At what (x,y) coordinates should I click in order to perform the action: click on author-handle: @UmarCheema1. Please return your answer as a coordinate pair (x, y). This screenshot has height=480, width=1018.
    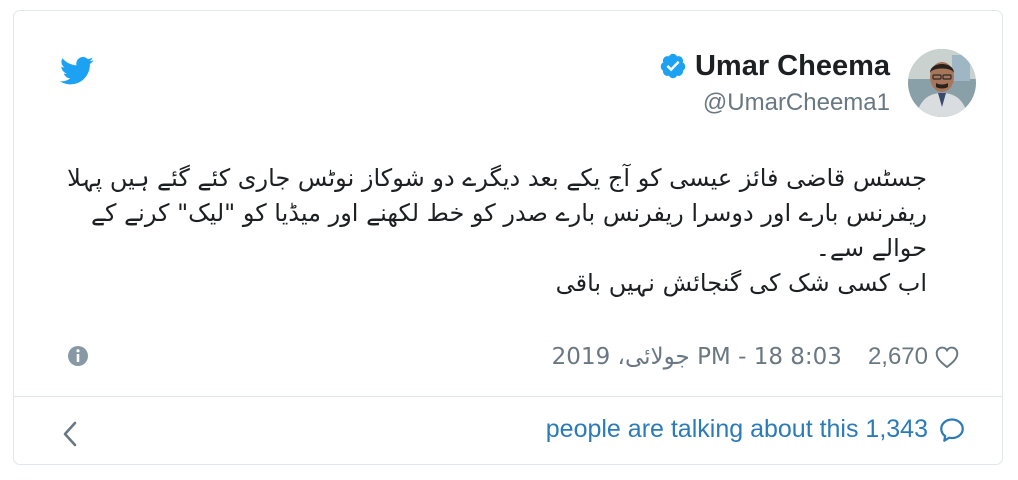
    Looking at the image, I should click on (774, 103).